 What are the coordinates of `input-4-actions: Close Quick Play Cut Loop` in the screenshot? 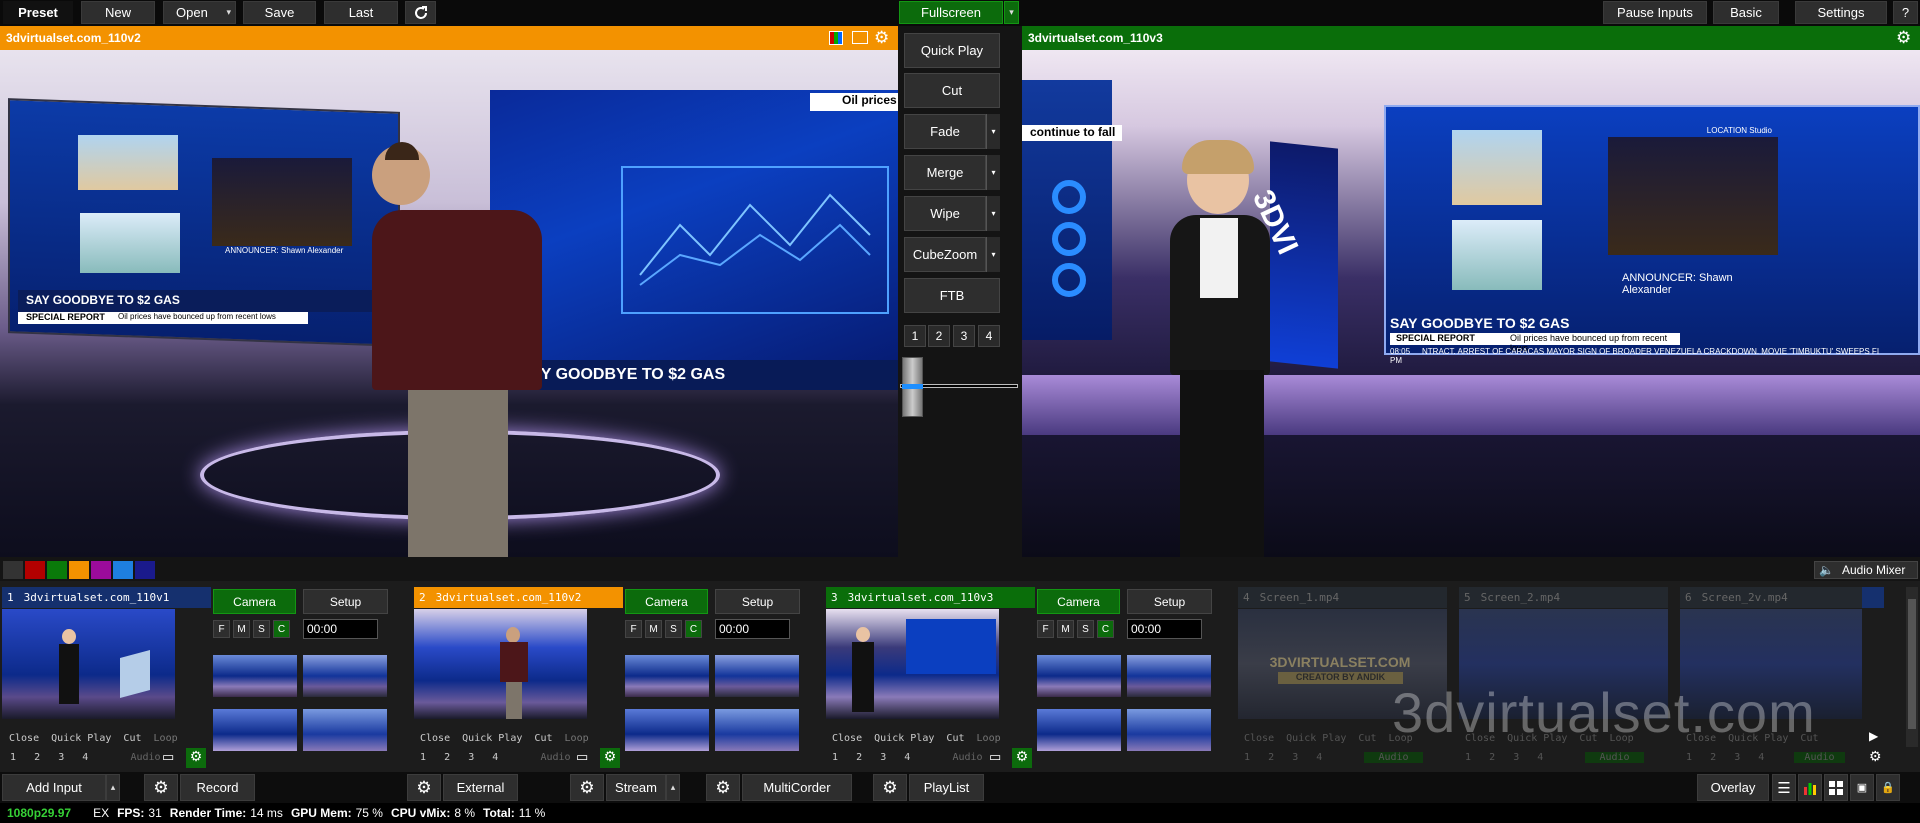 It's located at (1328, 738).